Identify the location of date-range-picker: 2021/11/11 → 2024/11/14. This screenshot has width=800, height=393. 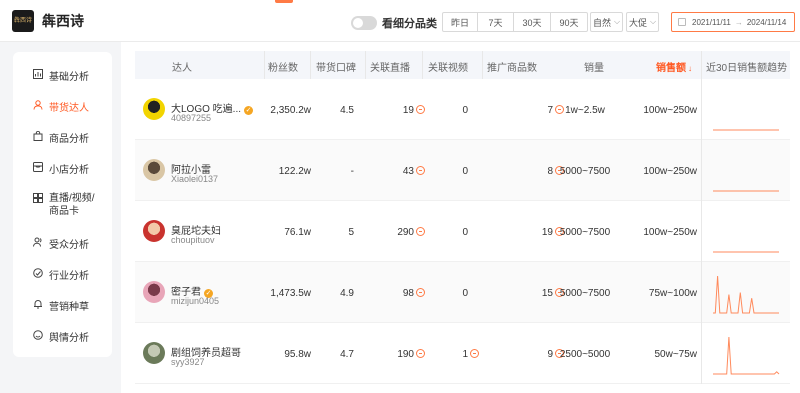
(733, 22).